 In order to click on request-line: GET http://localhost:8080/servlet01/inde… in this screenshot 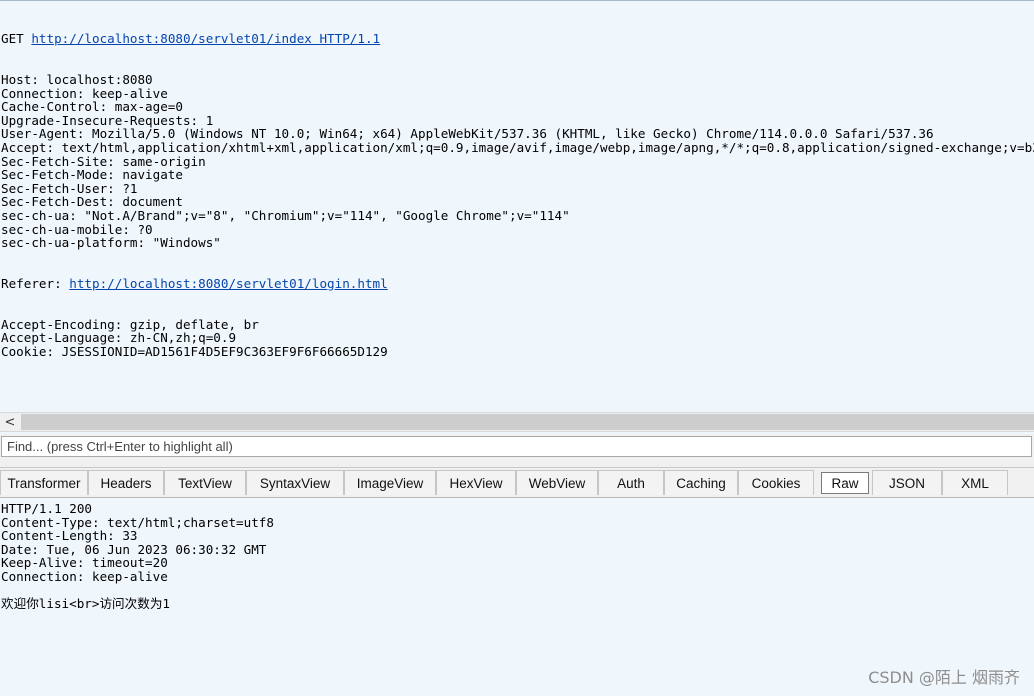, I will do `click(517, 39)`.